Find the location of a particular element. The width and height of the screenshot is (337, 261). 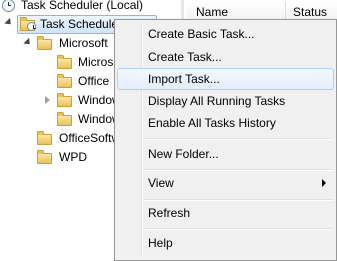

menu-item-label: Display All Running Tasks is located at coordinates (217, 101).